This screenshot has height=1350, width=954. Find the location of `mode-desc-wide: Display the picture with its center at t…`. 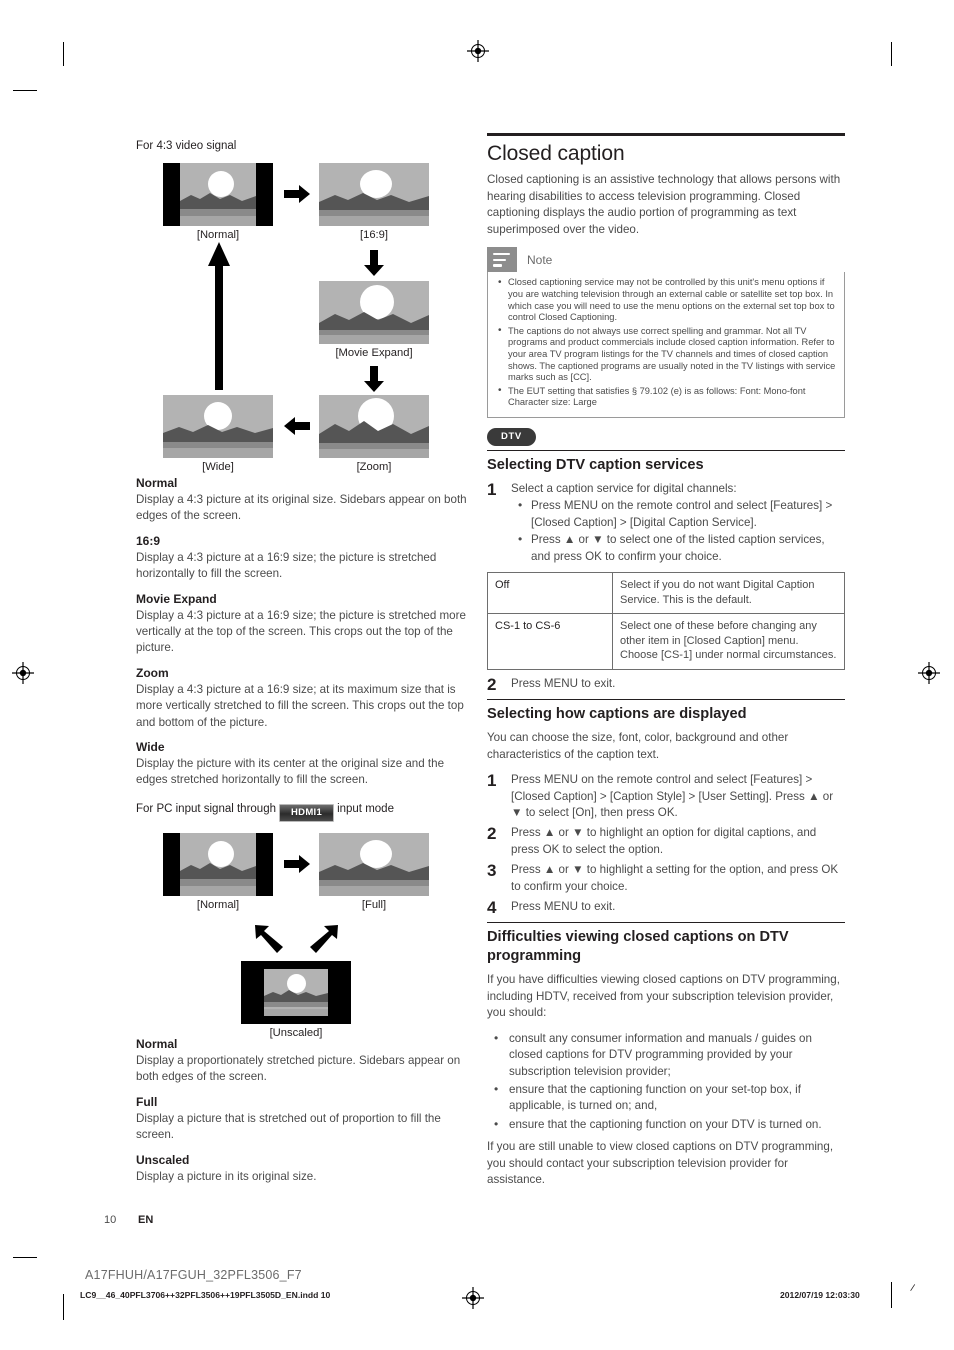

mode-desc-wide: Display the picture with its center at t… is located at coordinates (290, 772).